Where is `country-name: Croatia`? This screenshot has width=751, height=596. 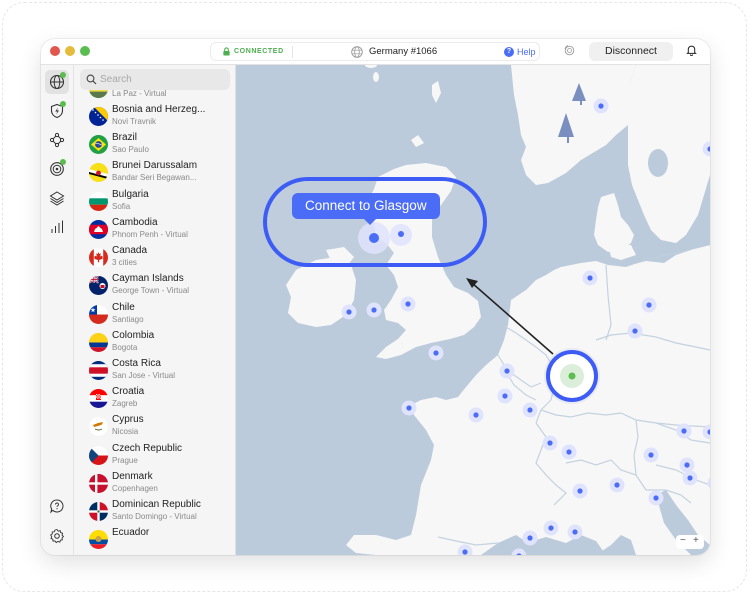 country-name: Croatia is located at coordinates (128, 391).